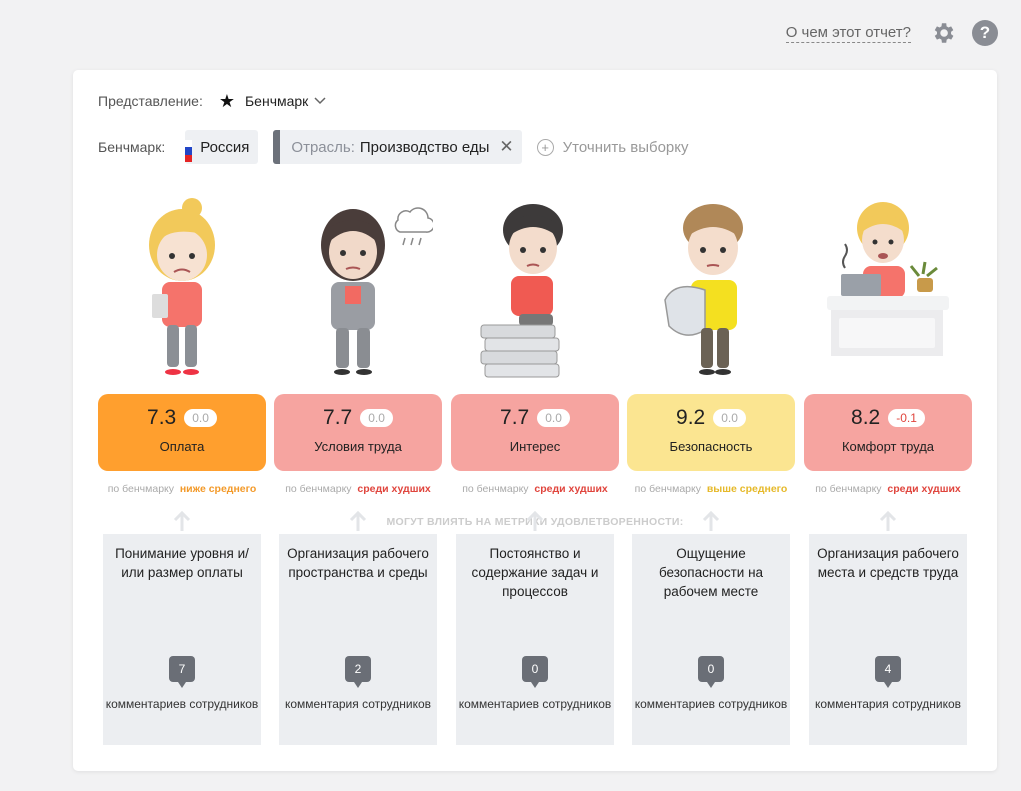 This screenshot has width=1021, height=791. Describe the element at coordinates (535, 446) in the screenshot. I see `metric-name: Интерес` at that location.